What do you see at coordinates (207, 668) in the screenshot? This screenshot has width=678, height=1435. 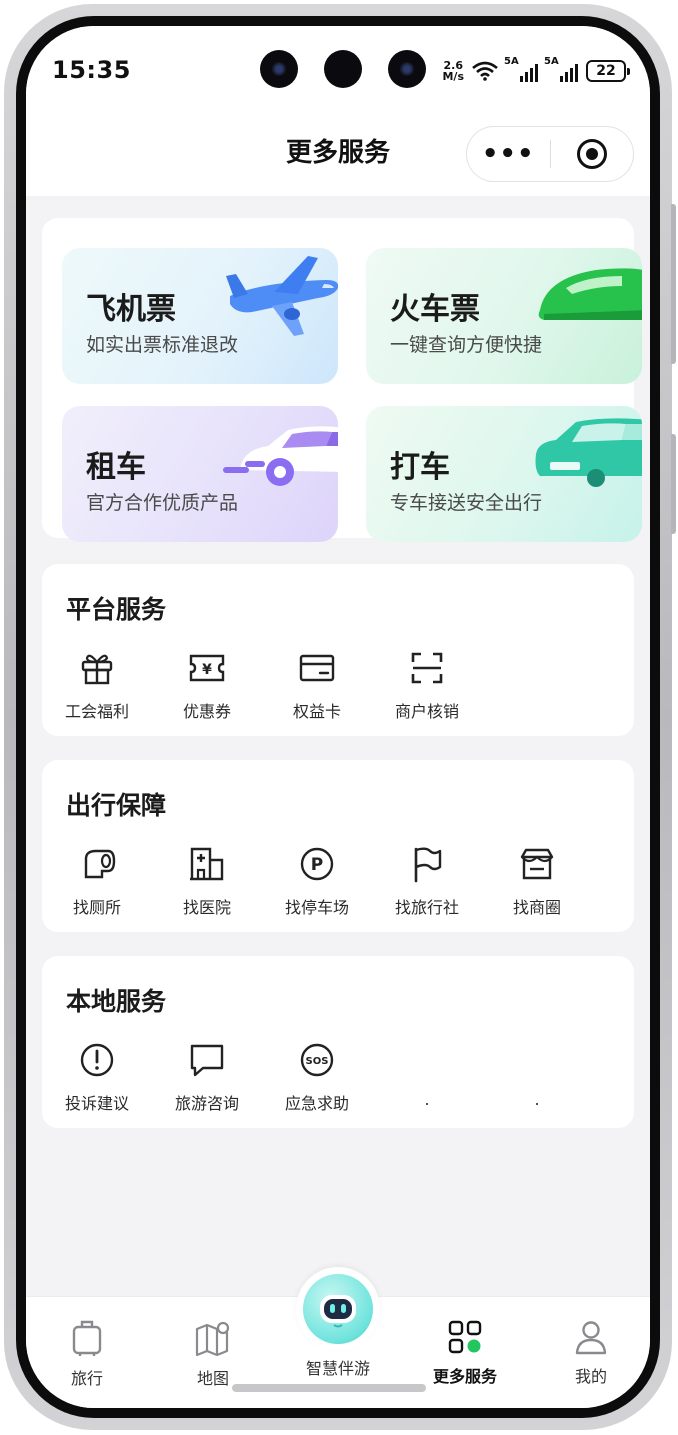 I see `coupon-icon: ¥` at bounding box center [207, 668].